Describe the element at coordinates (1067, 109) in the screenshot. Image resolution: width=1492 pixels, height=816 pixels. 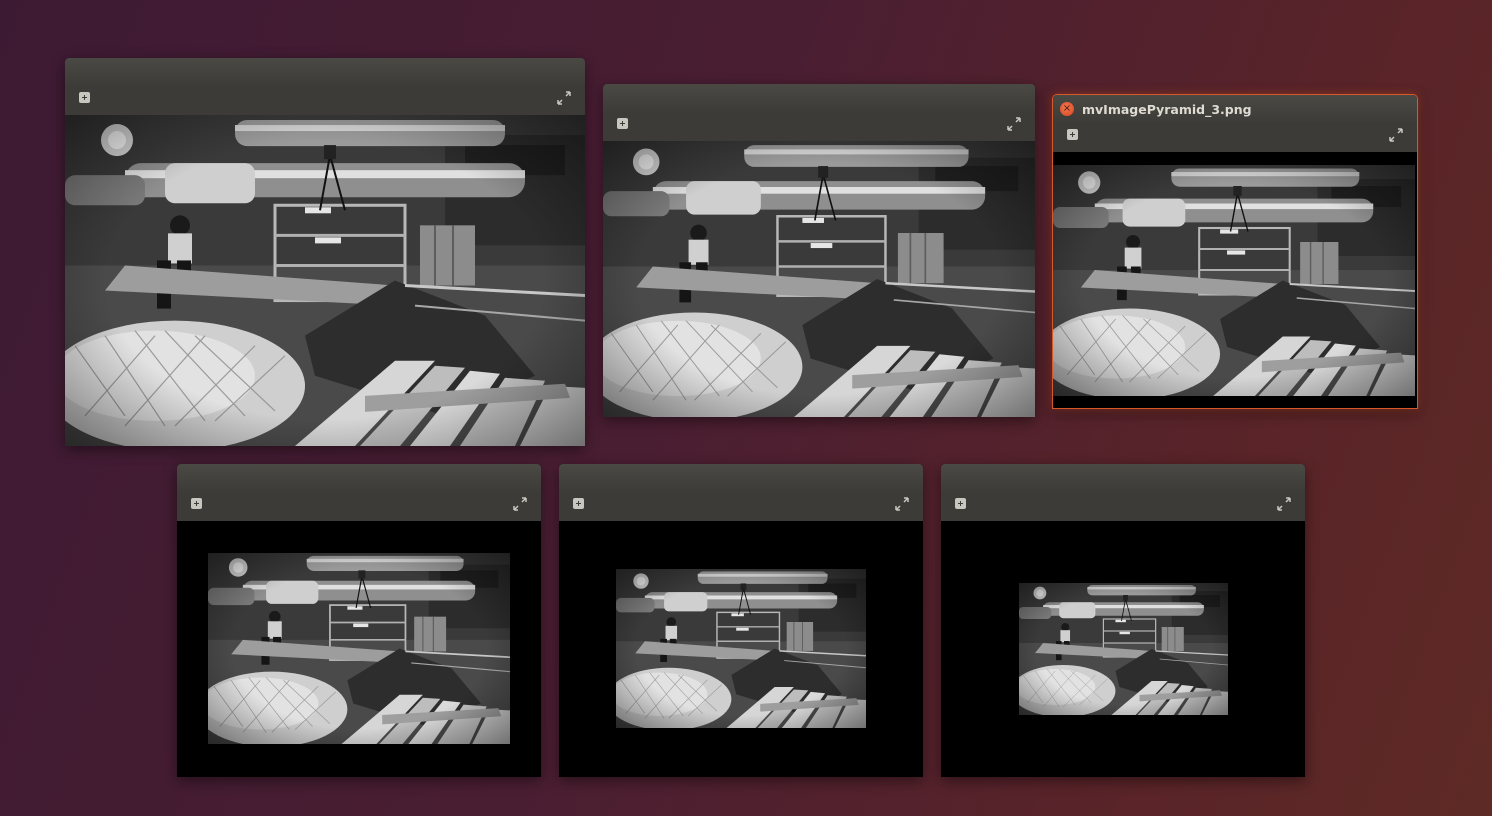
I see `close-icon: ×` at that location.